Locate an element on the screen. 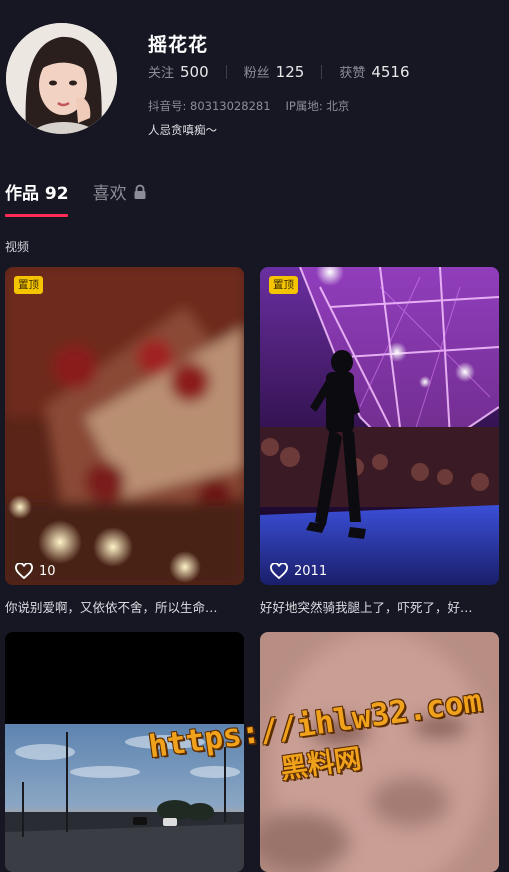 The image size is (509, 872). stat-likes-received-value: 4516 is located at coordinates (390, 72).